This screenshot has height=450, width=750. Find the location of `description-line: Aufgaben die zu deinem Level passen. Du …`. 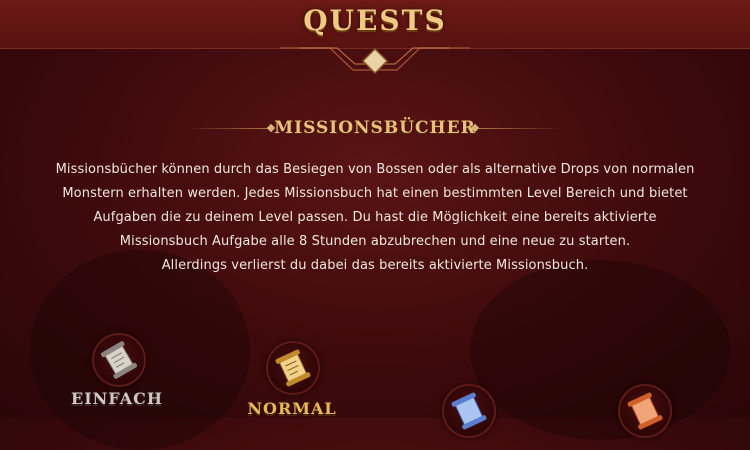

description-line: Aufgaben die zu deinem Level passen. Du … is located at coordinates (375, 217).